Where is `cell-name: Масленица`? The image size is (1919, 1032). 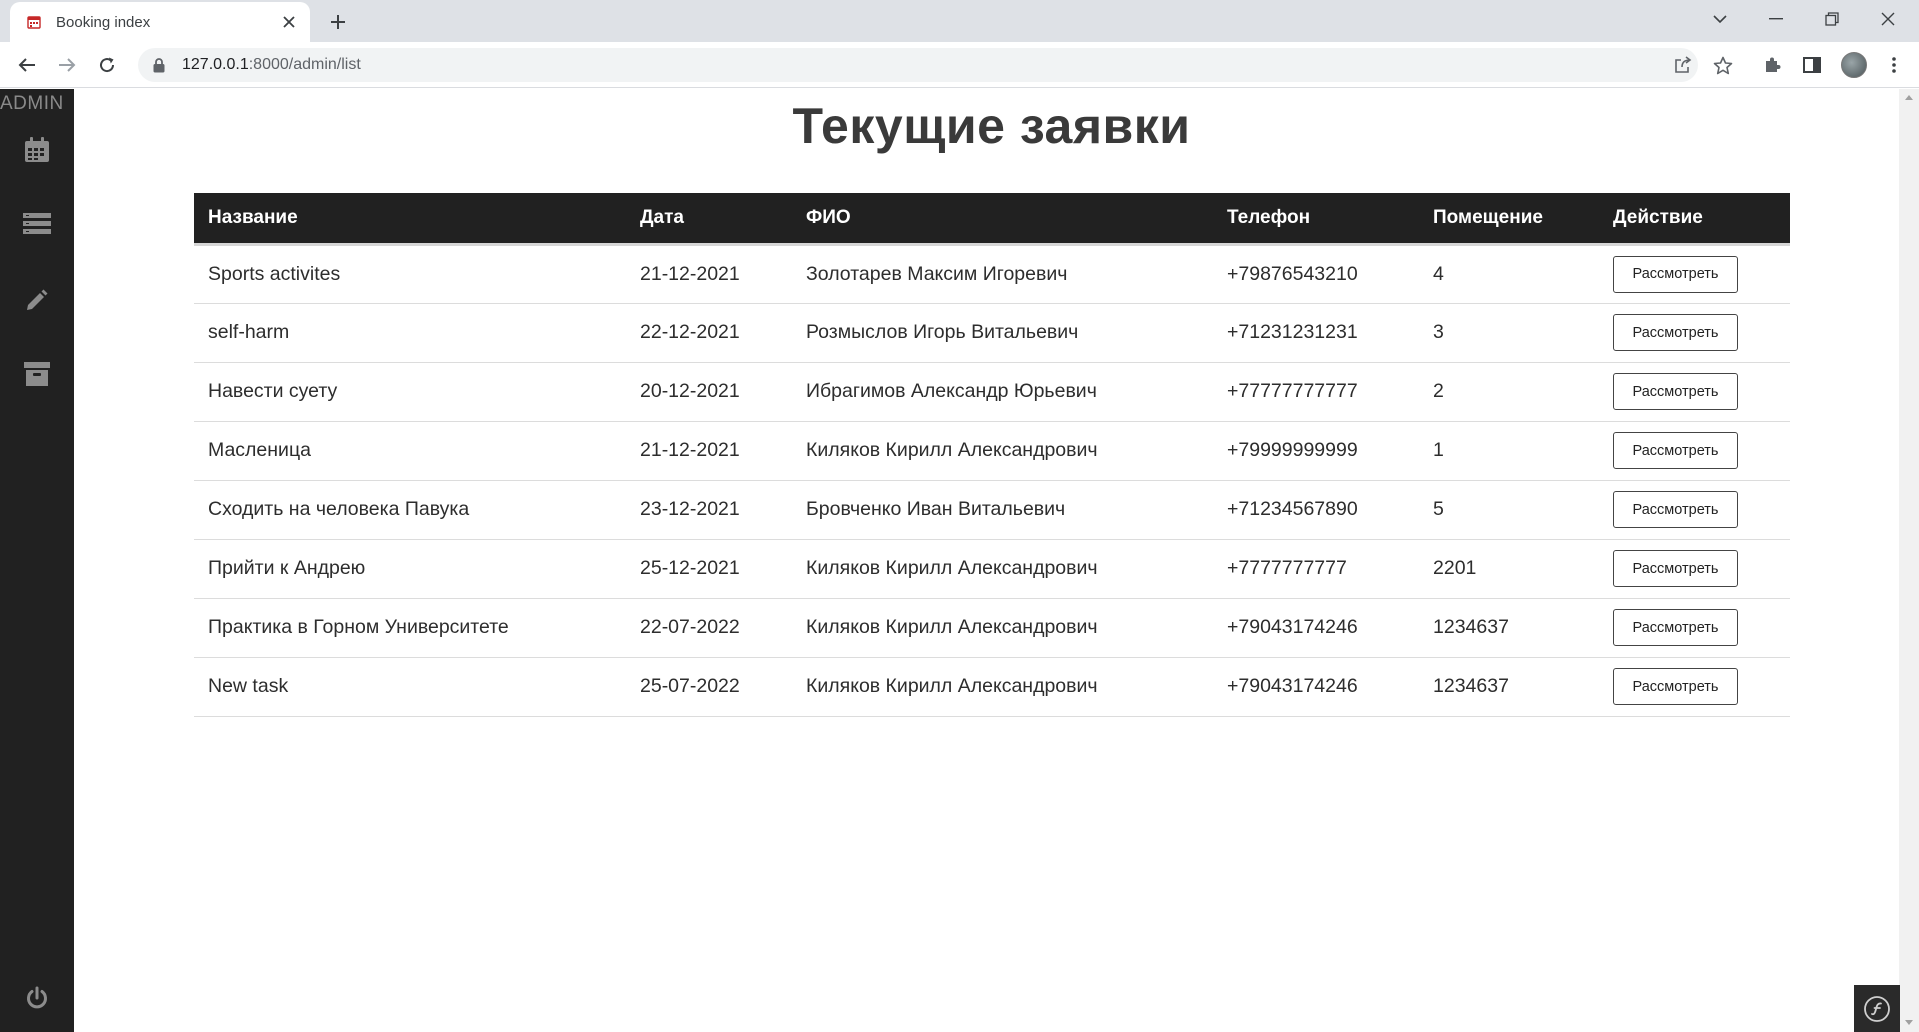
cell-name: Масленица is located at coordinates (259, 450).